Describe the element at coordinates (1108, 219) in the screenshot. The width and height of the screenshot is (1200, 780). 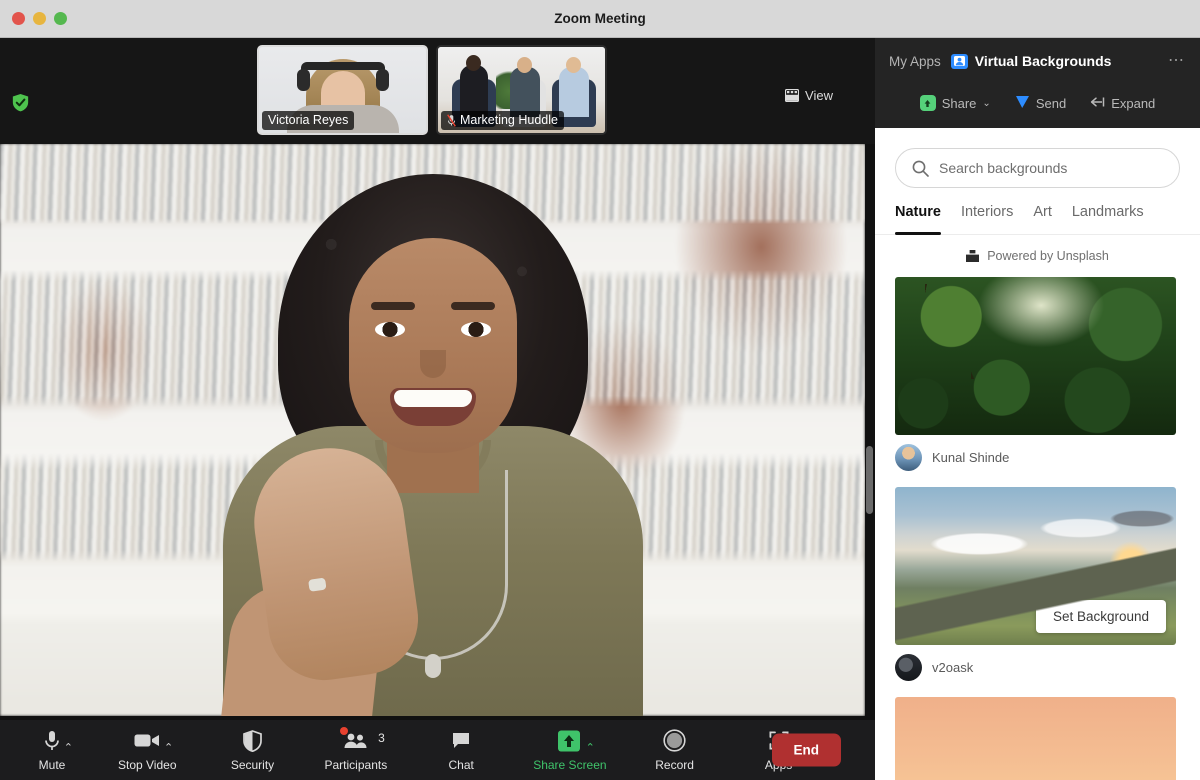
I see `tab-landmarks: Landmarks` at that location.